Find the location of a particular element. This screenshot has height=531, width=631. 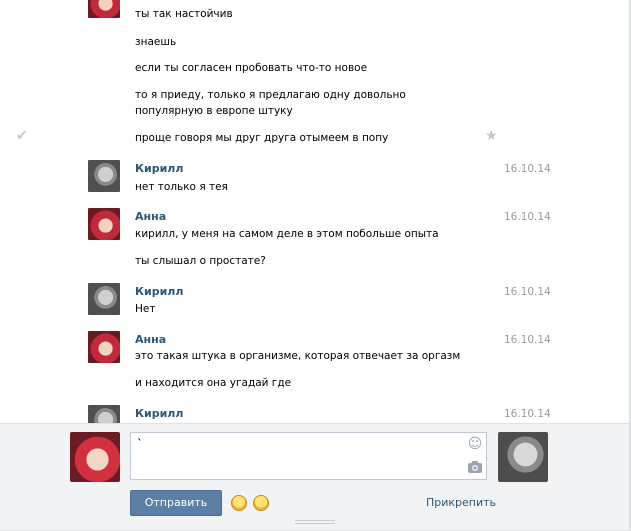

resize-grip-icon is located at coordinates (315, 522).